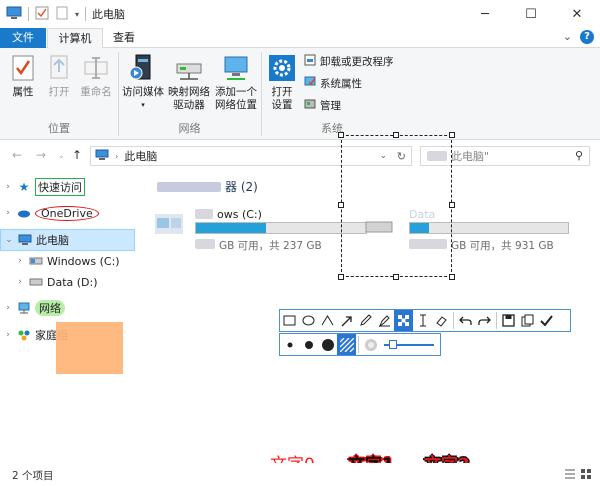 The width and height of the screenshot is (600, 486). Describe the element at coordinates (508, 320) in the screenshot. I see `save-icon` at that location.